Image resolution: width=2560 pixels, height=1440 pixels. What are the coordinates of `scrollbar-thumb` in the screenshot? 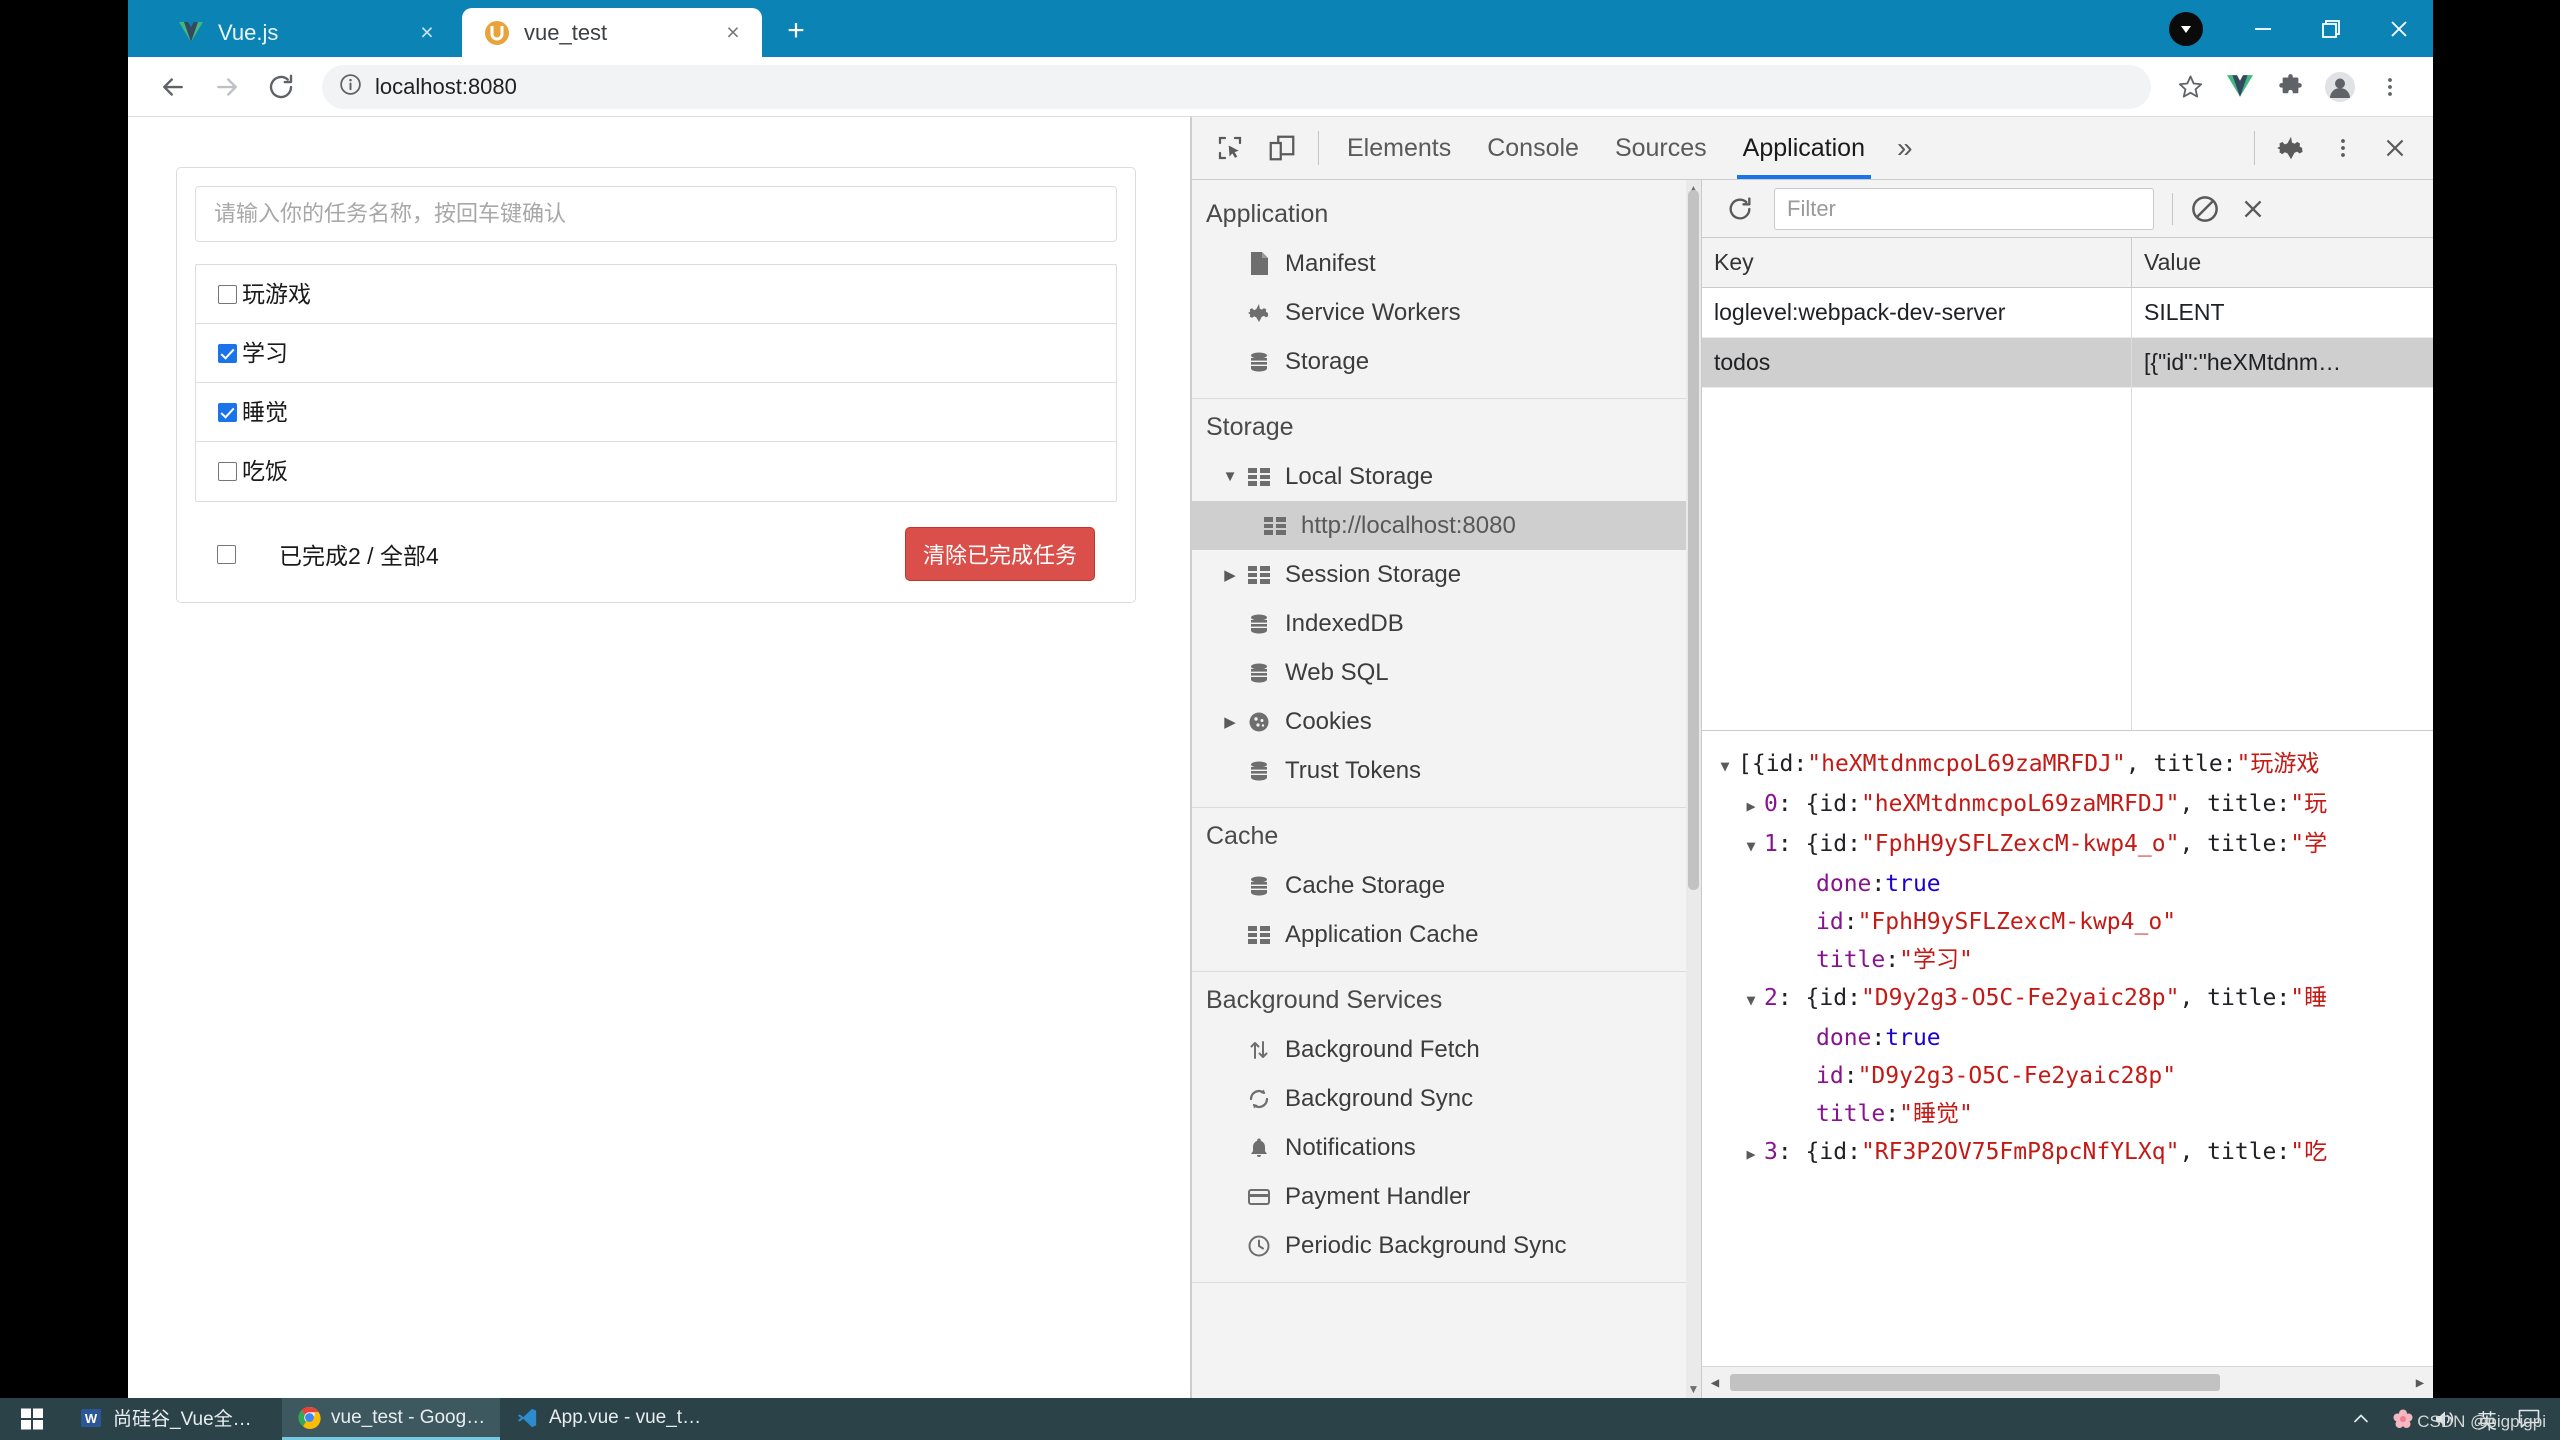 It's located at (1975, 1382).